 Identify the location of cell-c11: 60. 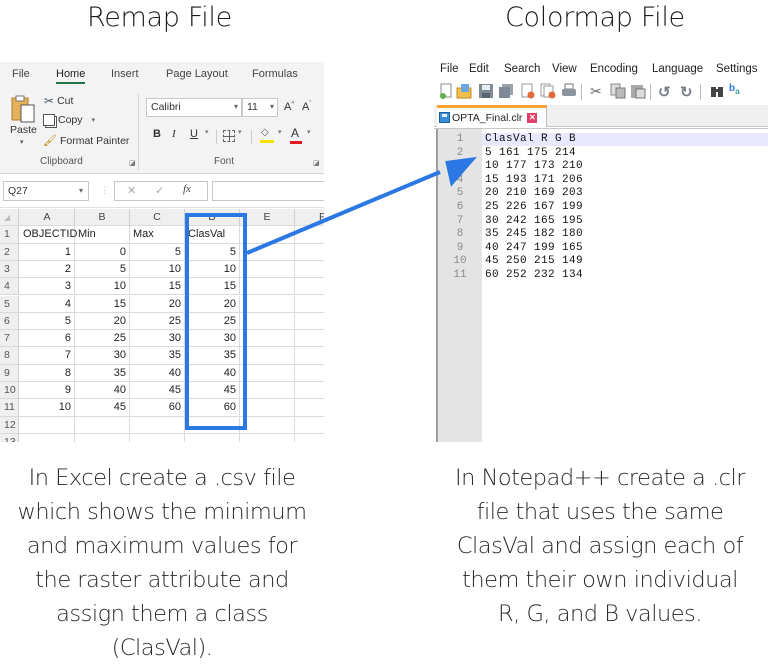
(157, 407).